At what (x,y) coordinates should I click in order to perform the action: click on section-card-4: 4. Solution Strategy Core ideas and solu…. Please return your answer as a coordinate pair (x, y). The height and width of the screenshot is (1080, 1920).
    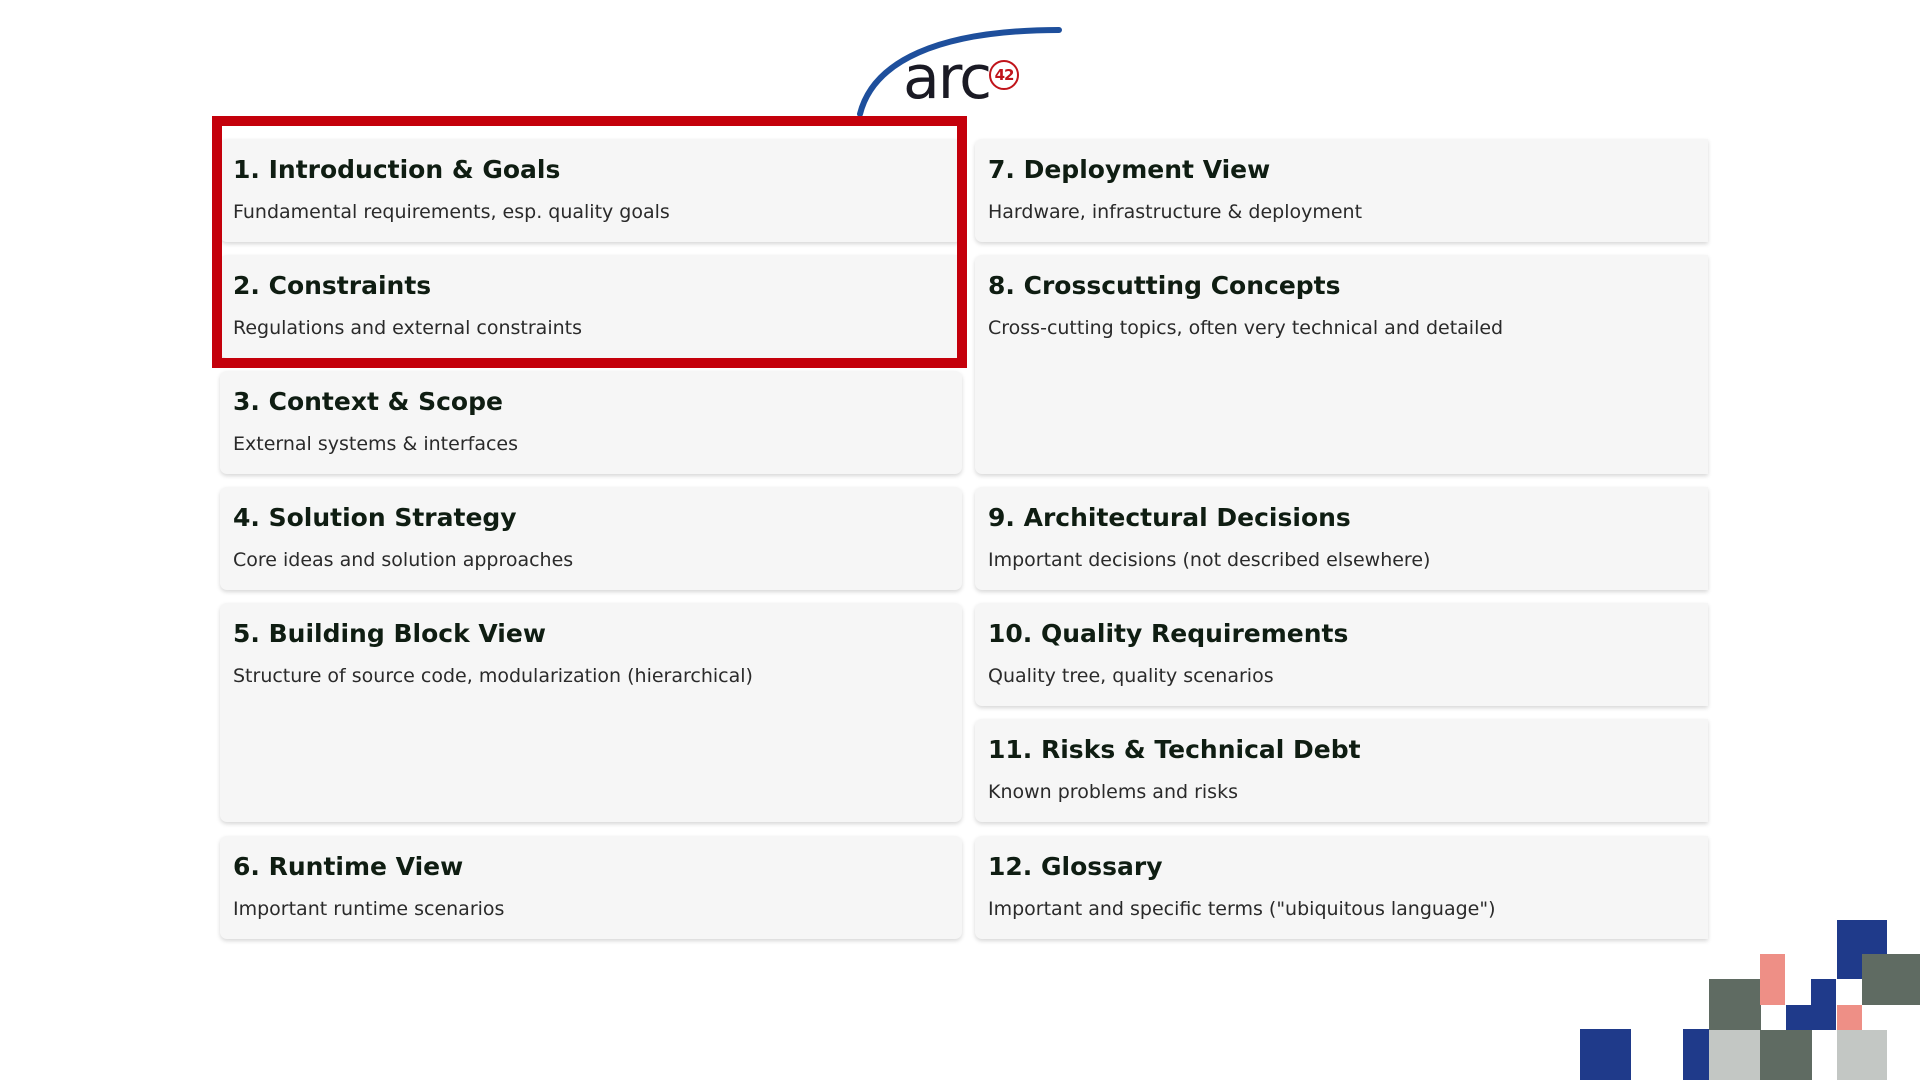
    Looking at the image, I should click on (591, 538).